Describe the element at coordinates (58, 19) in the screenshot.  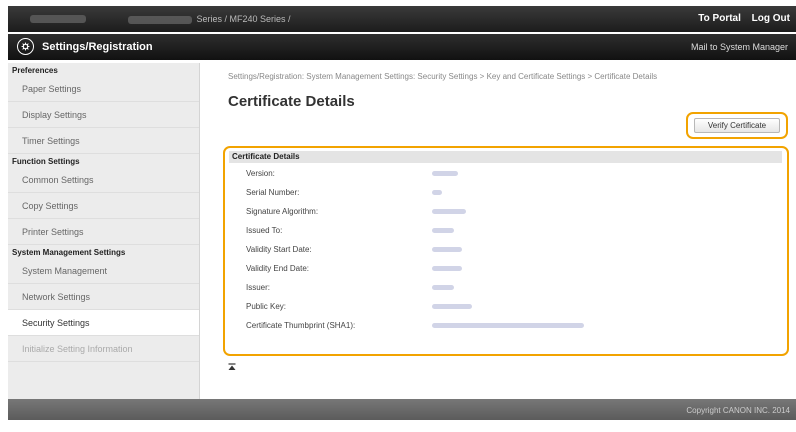
I see `device-name-redacted` at that location.